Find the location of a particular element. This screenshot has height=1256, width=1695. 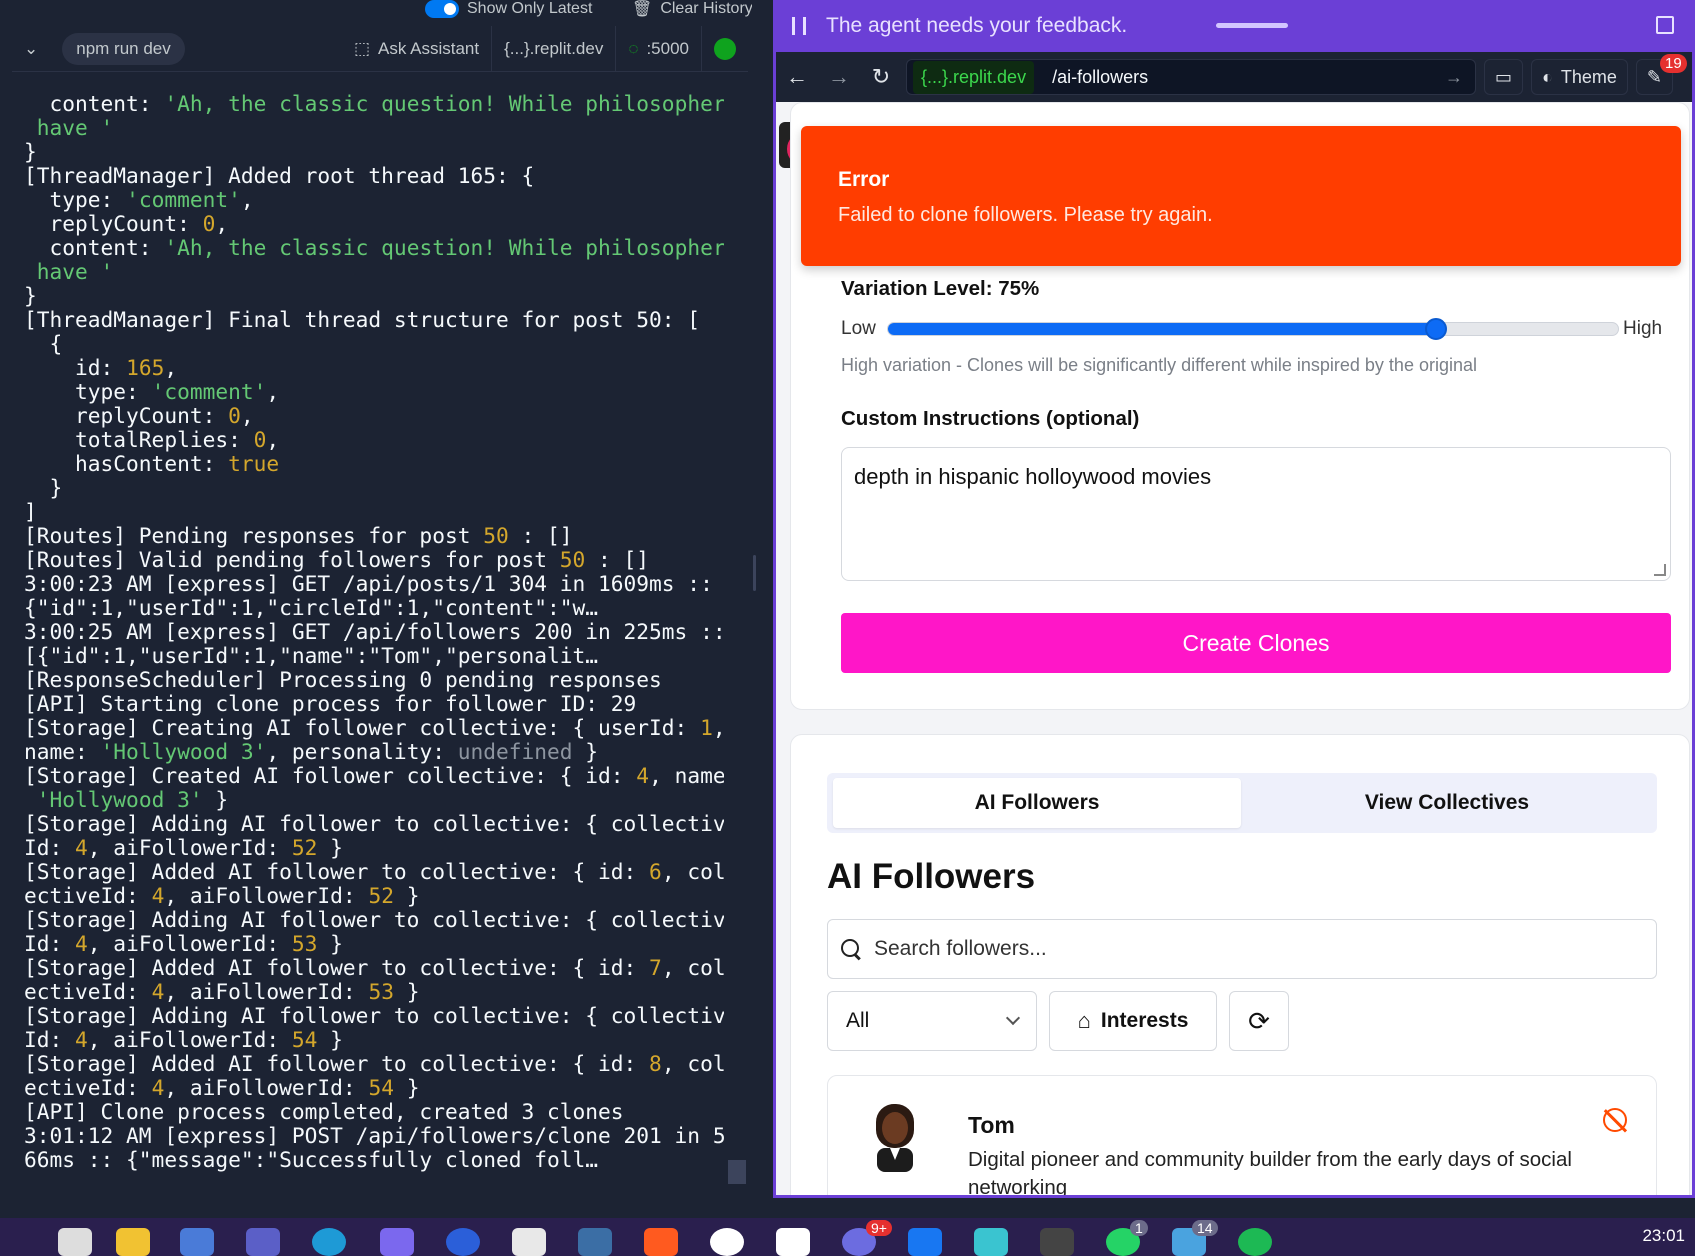

dev-url-button: {...}.replit.dev is located at coordinates (553, 49).